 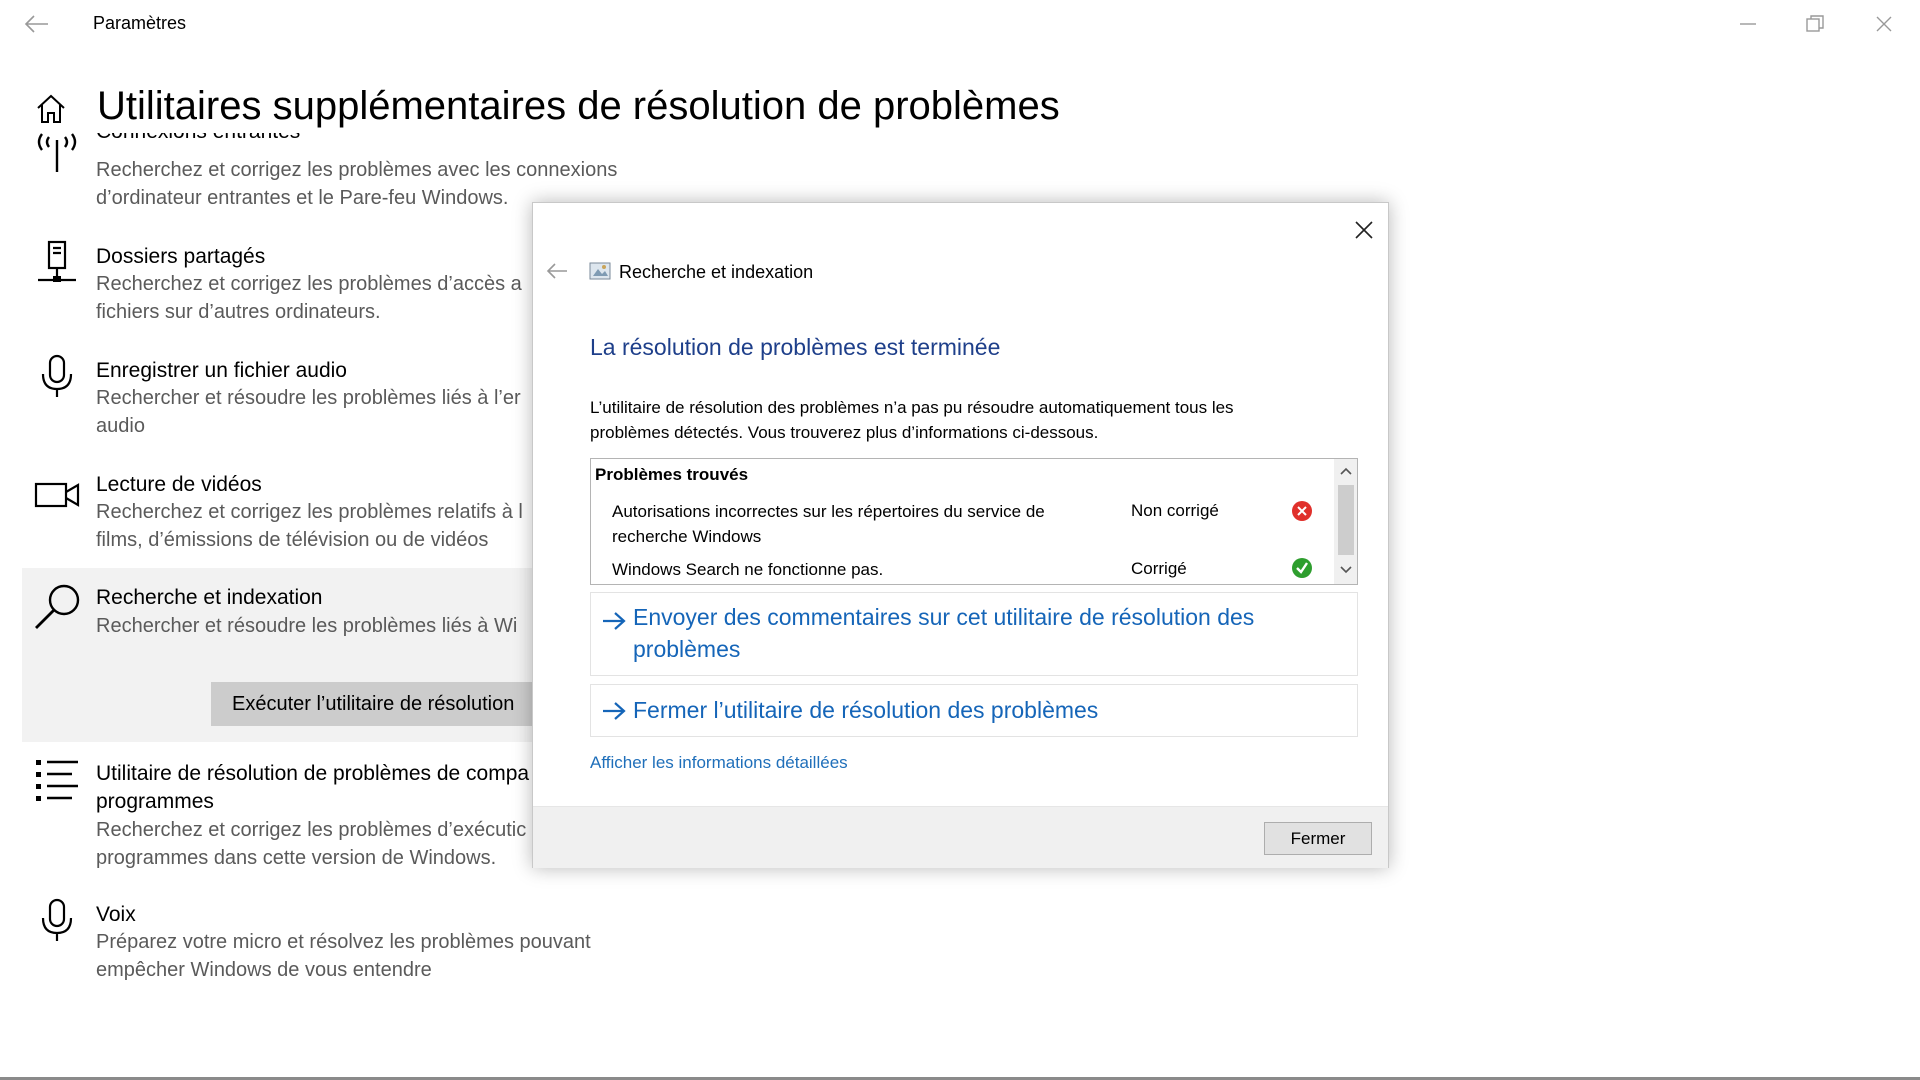 What do you see at coordinates (1175, 510) in the screenshot?
I see `problem-status: Non corrigé` at bounding box center [1175, 510].